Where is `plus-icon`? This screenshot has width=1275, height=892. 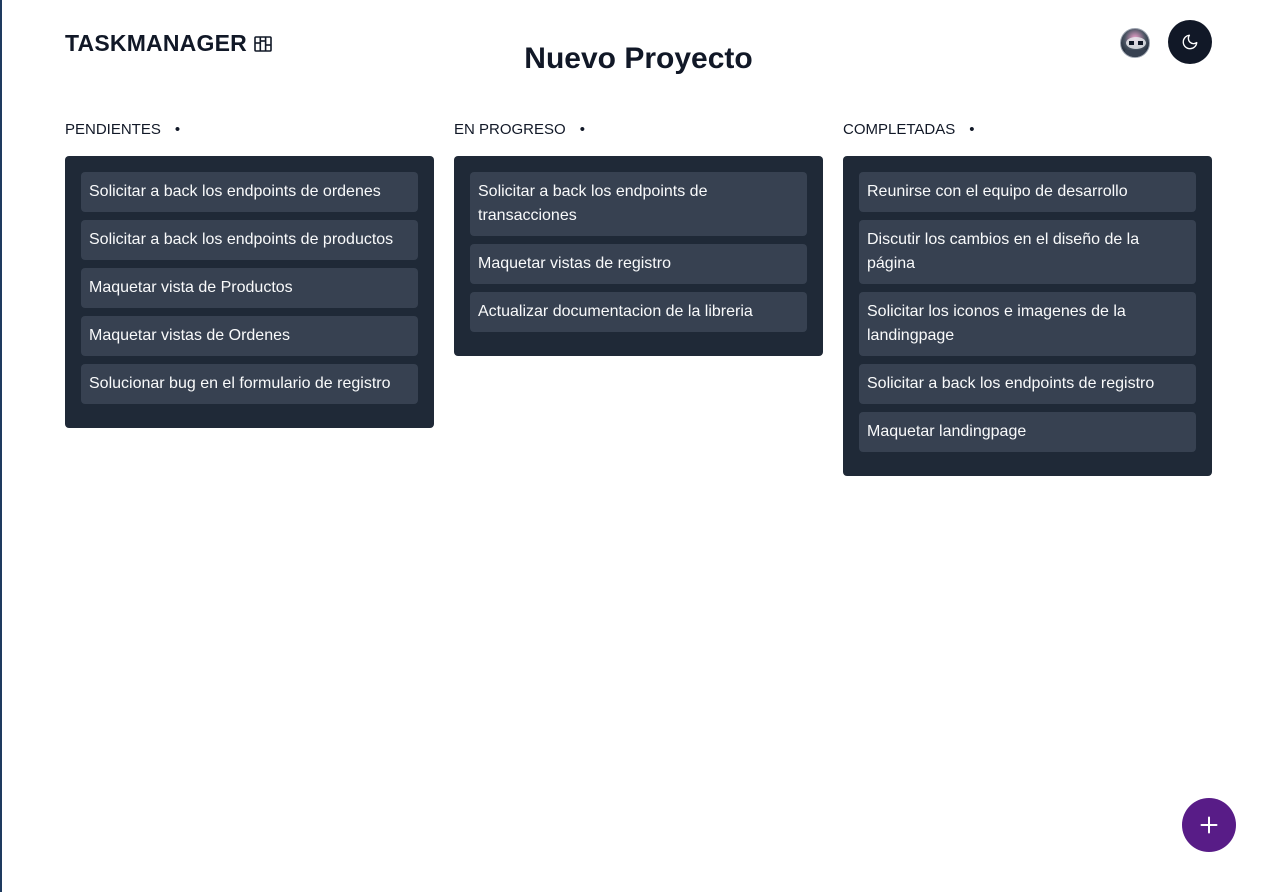
plus-icon is located at coordinates (1209, 825).